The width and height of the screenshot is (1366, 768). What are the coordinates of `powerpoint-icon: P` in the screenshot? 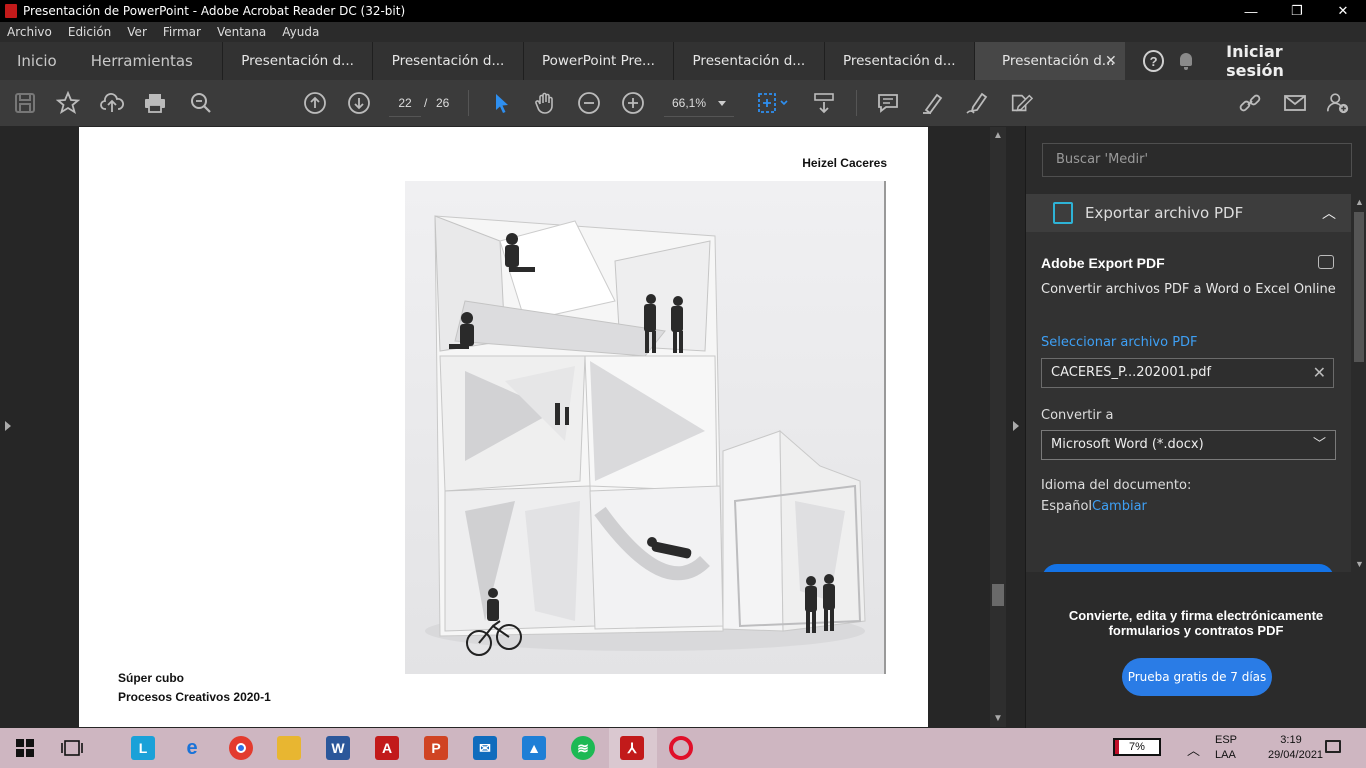 It's located at (436, 748).